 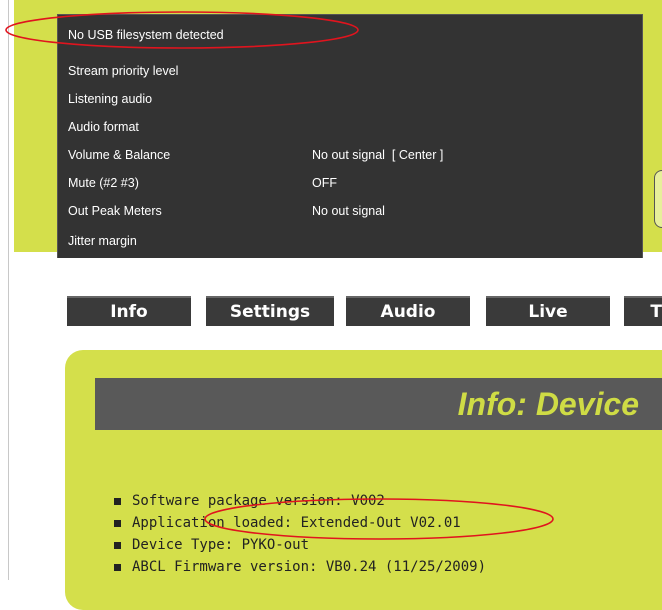 What do you see at coordinates (548, 404) in the screenshot?
I see `page-title: Info: Device` at bounding box center [548, 404].